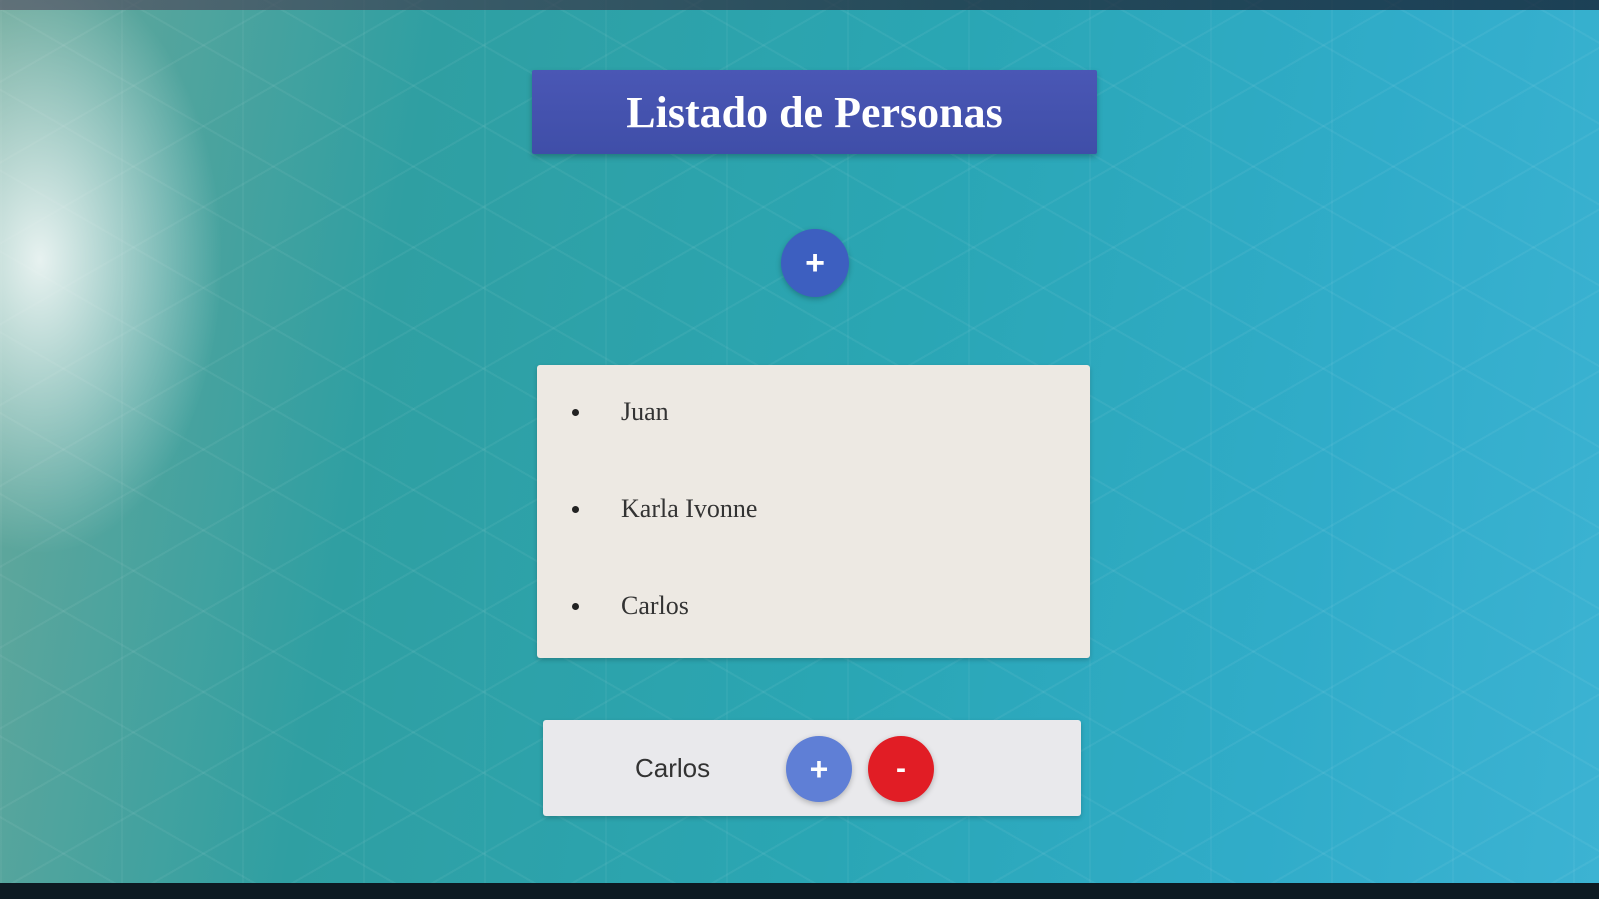  What do you see at coordinates (655, 605) in the screenshot?
I see `person-name: Carlos` at bounding box center [655, 605].